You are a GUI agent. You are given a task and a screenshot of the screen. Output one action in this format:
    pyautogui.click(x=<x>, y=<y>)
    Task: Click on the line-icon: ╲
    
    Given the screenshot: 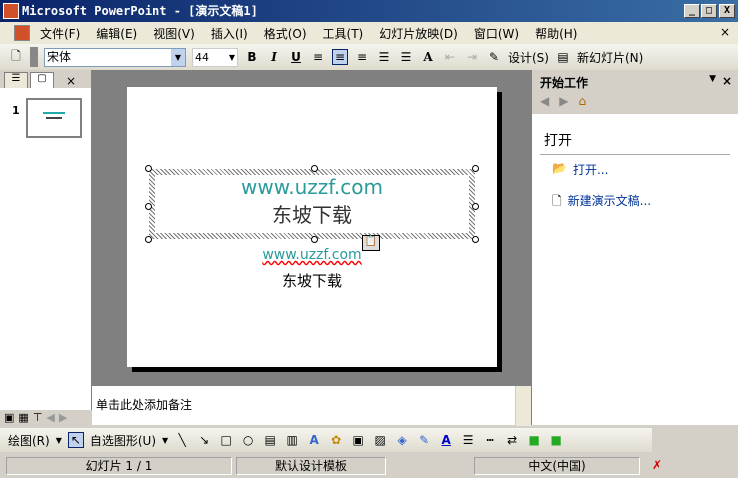 What is the action you would take?
    pyautogui.click(x=182, y=440)
    